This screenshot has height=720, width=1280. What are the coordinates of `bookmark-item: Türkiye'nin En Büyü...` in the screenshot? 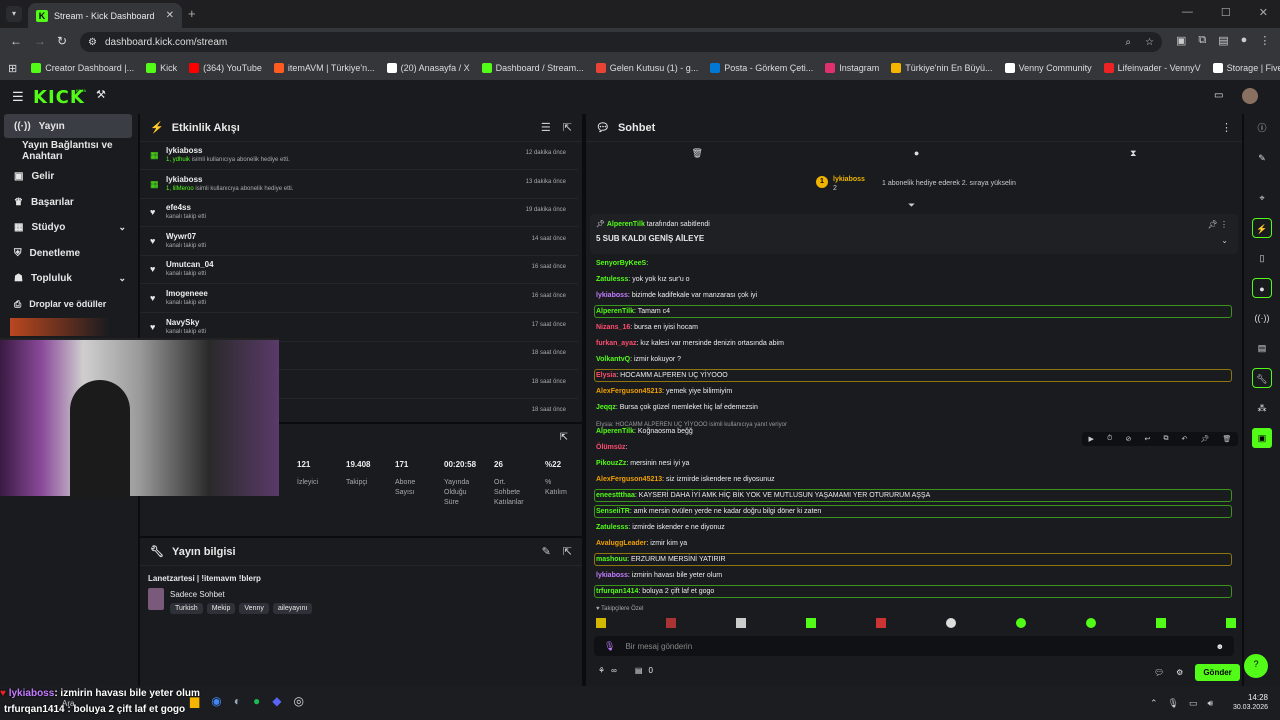 It's located at (942, 68).